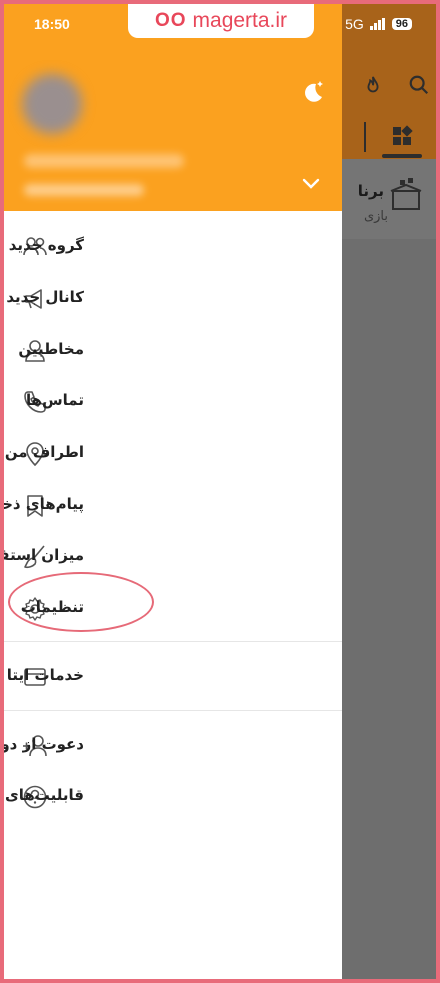 This screenshot has height=983, width=440. What do you see at coordinates (52, 24) in the screenshot?
I see `status-time: 18:50` at bounding box center [52, 24].